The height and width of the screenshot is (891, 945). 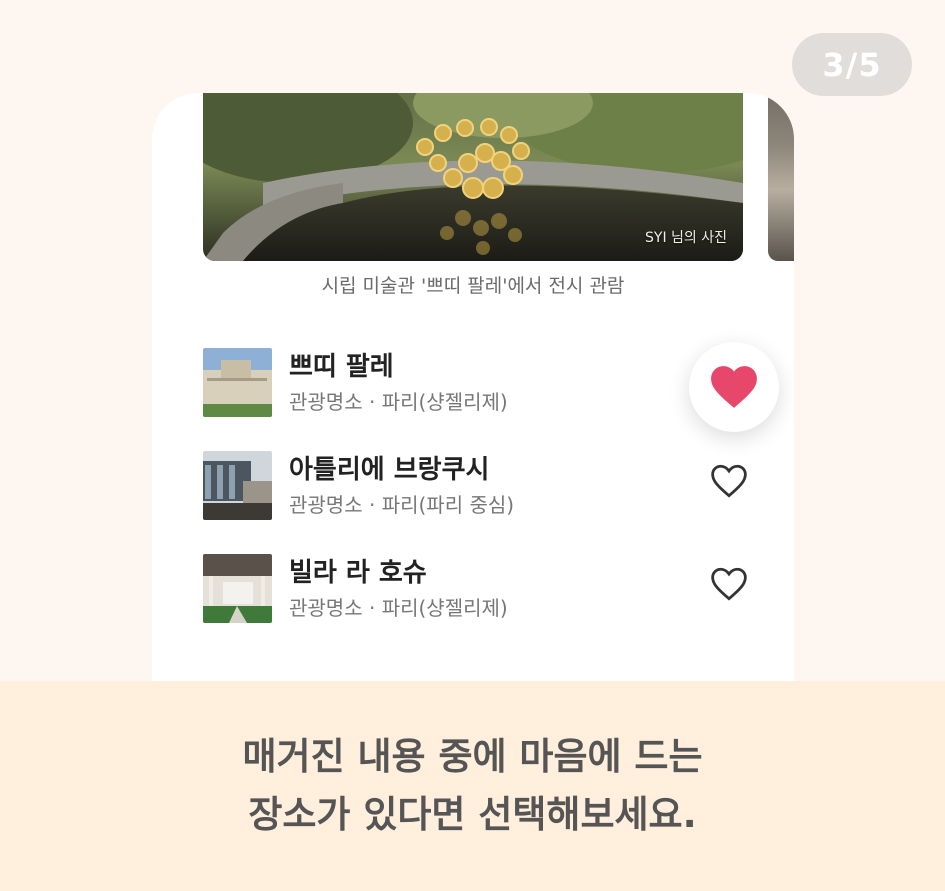 What do you see at coordinates (358, 573) in the screenshot?
I see `place-name: 빌라 라 호슈` at bounding box center [358, 573].